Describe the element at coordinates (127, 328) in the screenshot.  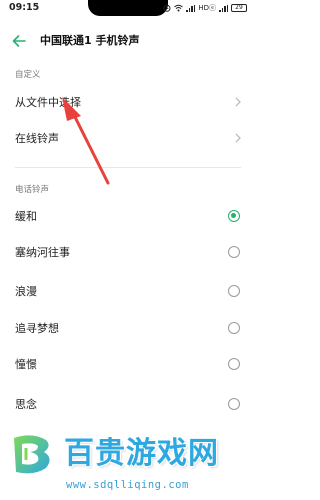
I see `ringtone-item: 追寻梦想` at that location.